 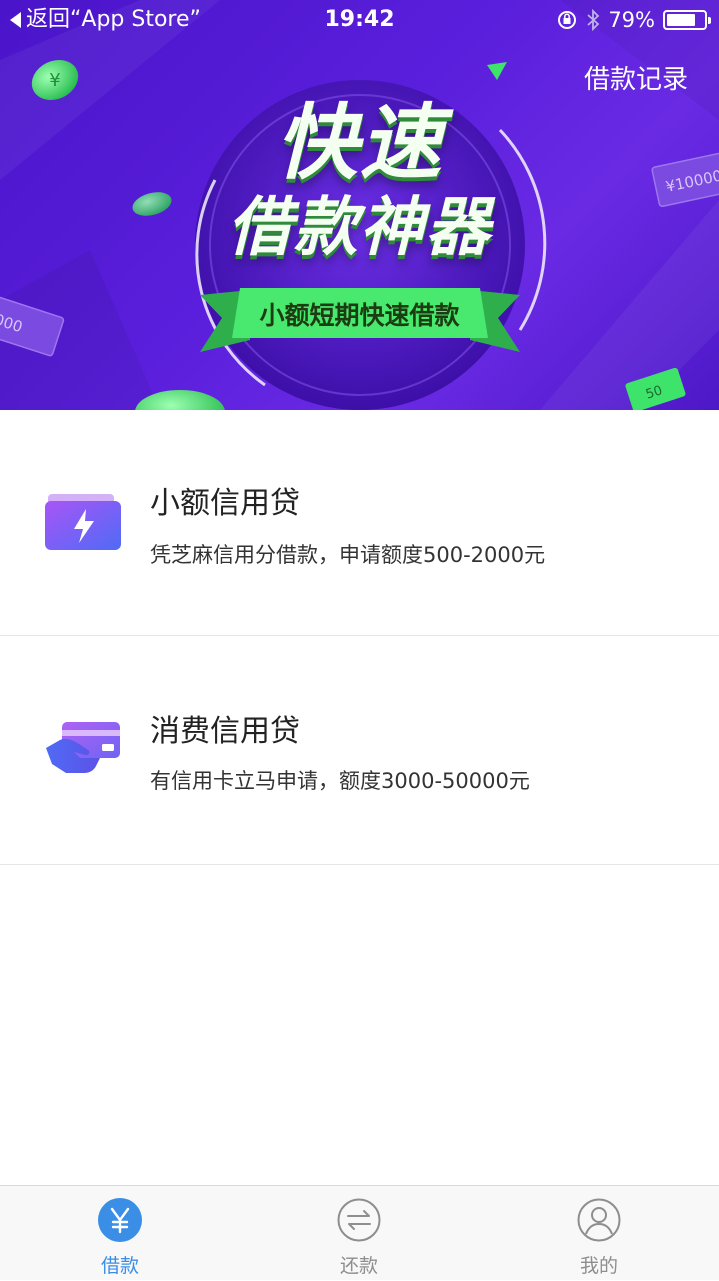 What do you see at coordinates (83, 747) in the screenshot?
I see `card-hand-icon` at bounding box center [83, 747].